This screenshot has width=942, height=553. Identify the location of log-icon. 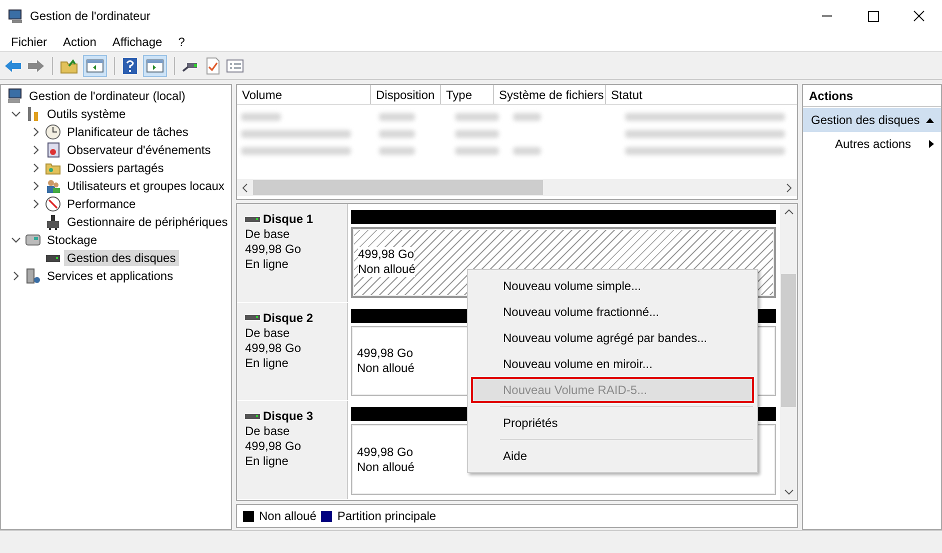
(53, 150).